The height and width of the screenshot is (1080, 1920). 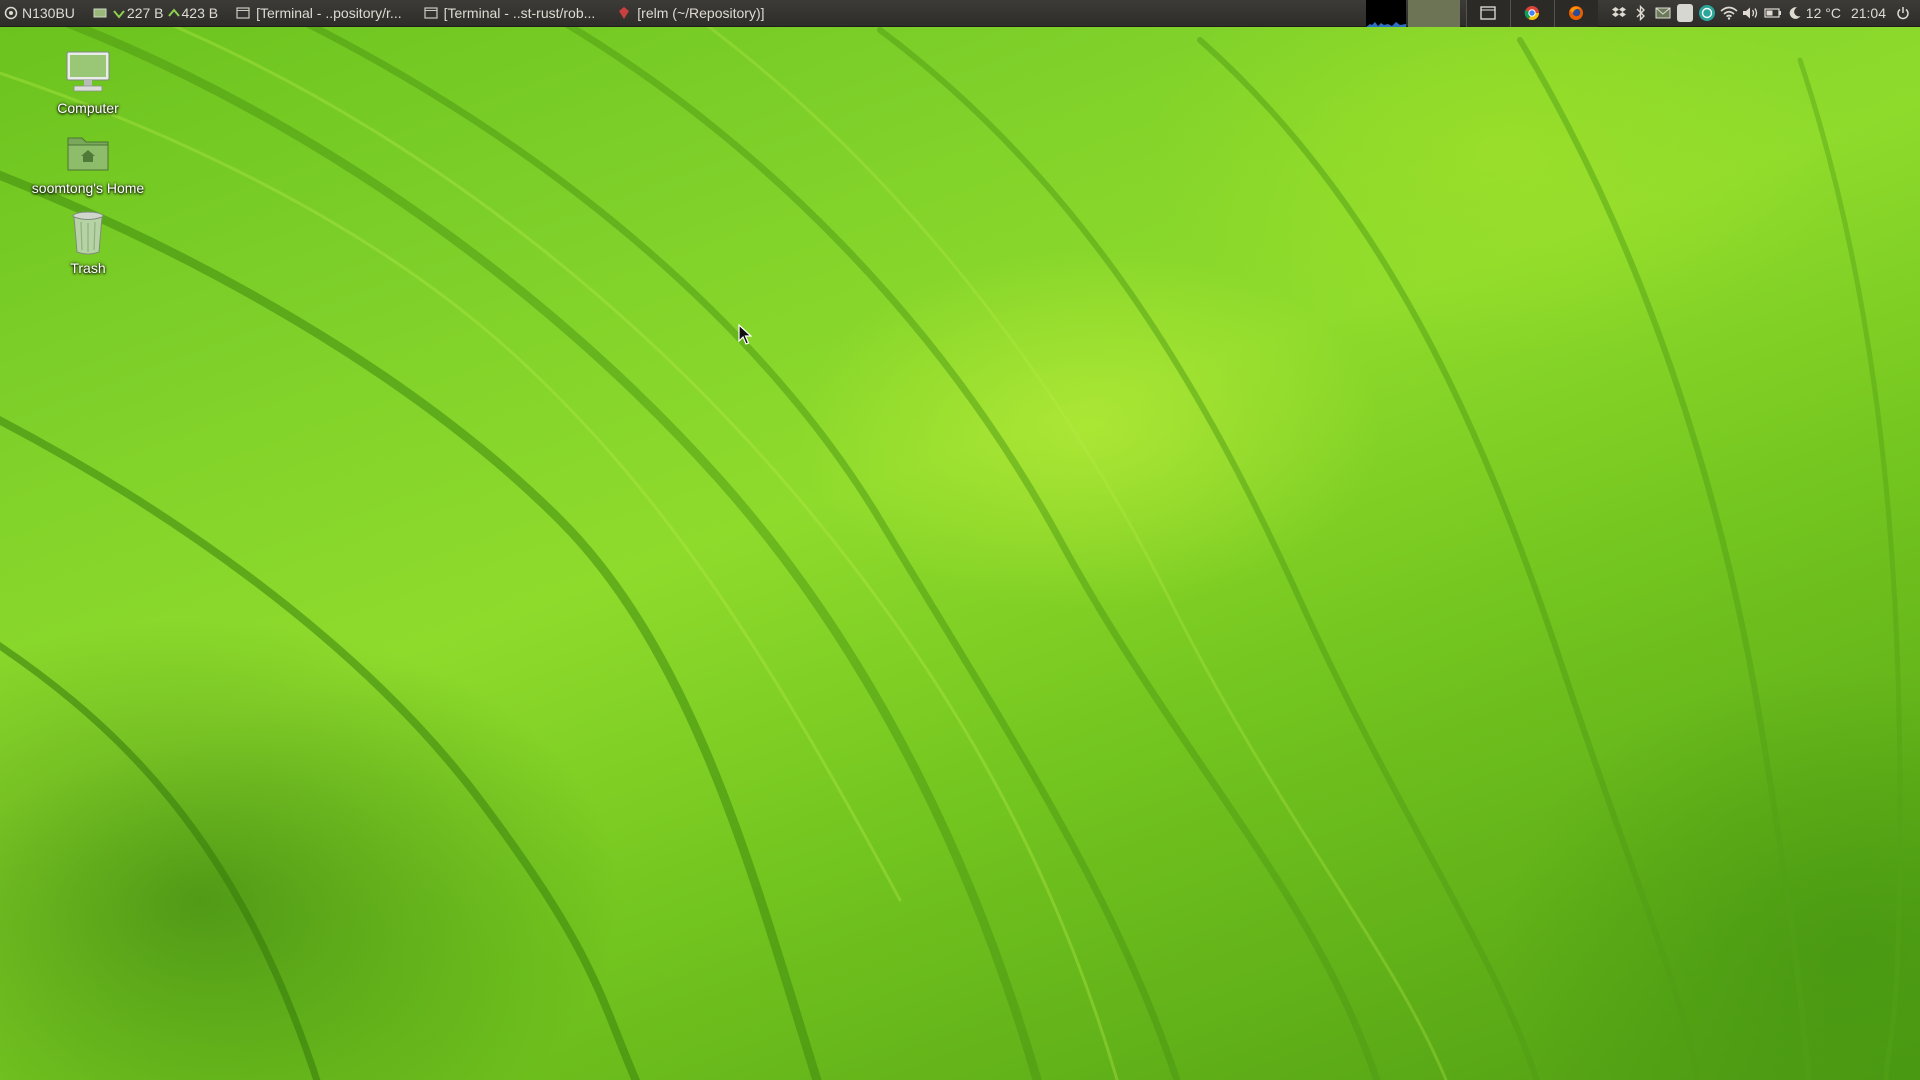 What do you see at coordinates (1823, 13) in the screenshot?
I see `temperature-label: 12 °C` at bounding box center [1823, 13].